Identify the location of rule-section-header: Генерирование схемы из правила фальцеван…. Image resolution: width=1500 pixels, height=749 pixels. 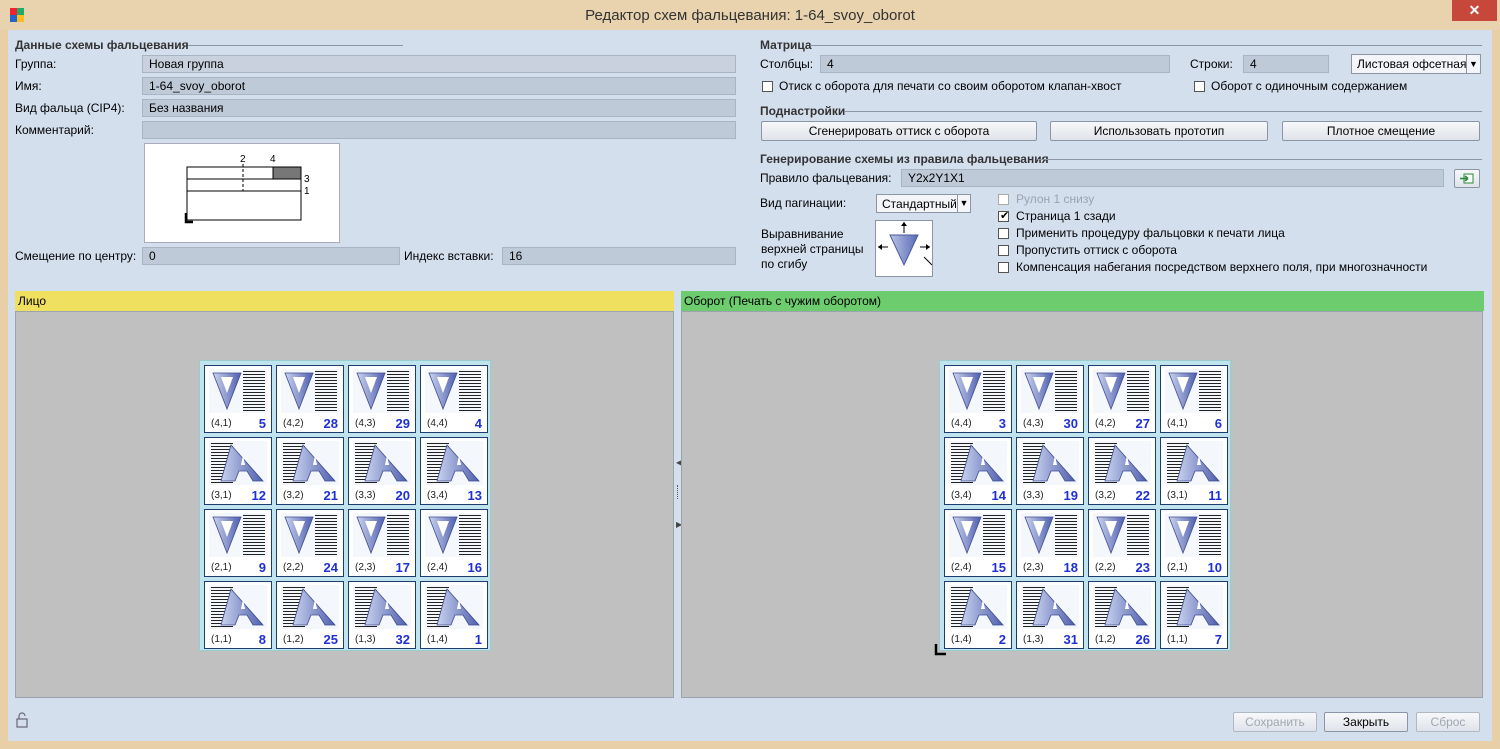
(904, 159).